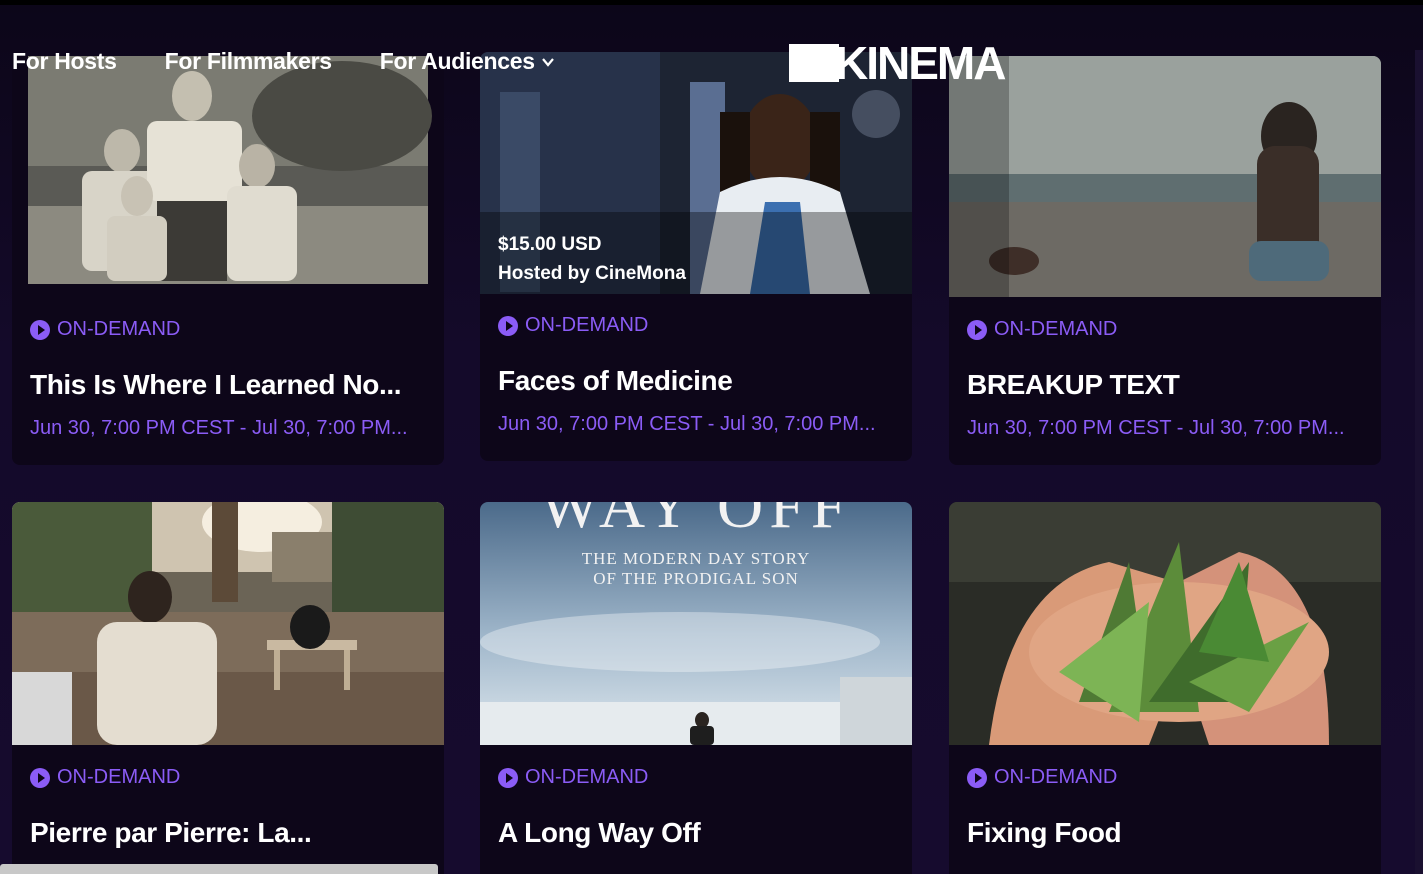 The height and width of the screenshot is (874, 1423). Describe the element at coordinates (1167, 833) in the screenshot. I see `card-title: Fixing Food` at that location.